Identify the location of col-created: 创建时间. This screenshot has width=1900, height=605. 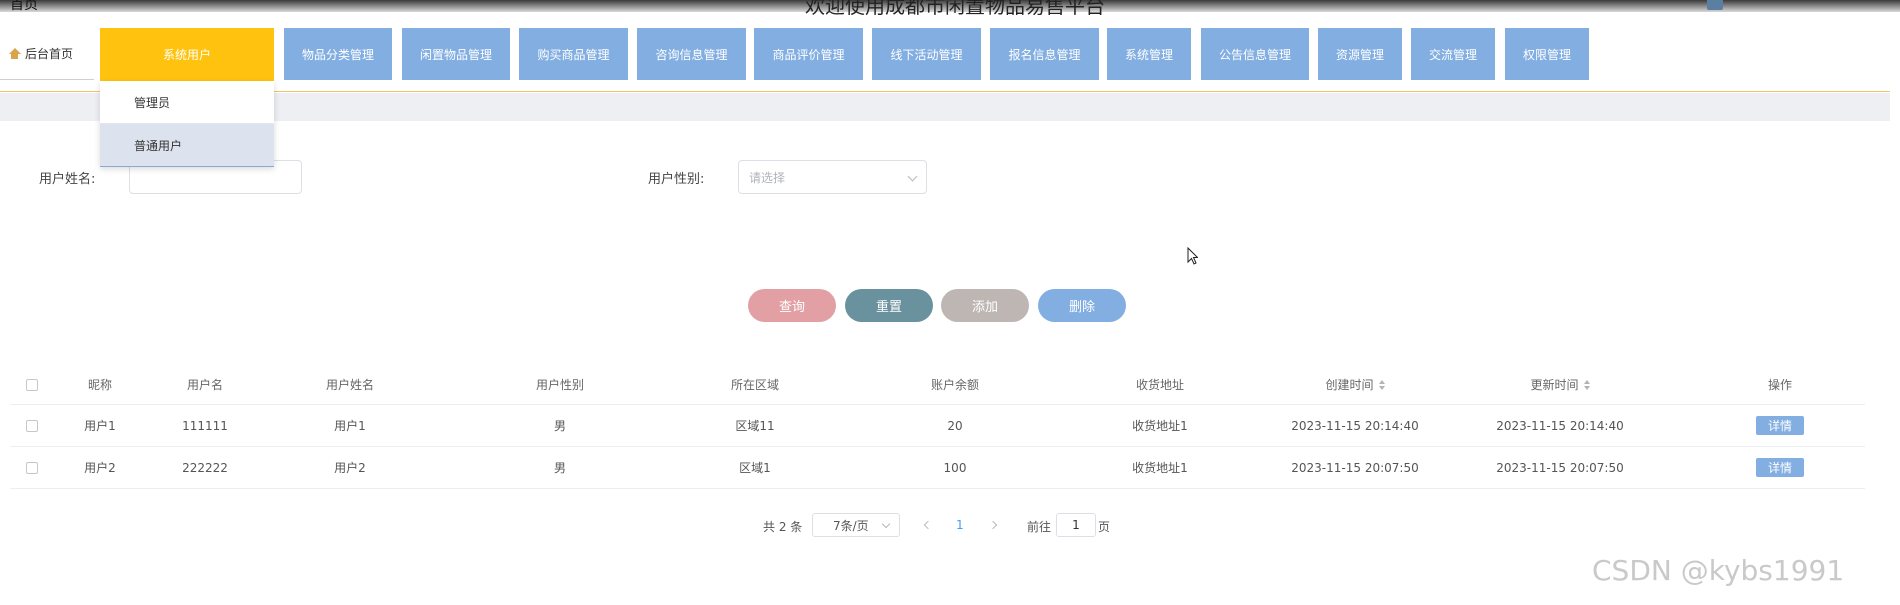
(1355, 384).